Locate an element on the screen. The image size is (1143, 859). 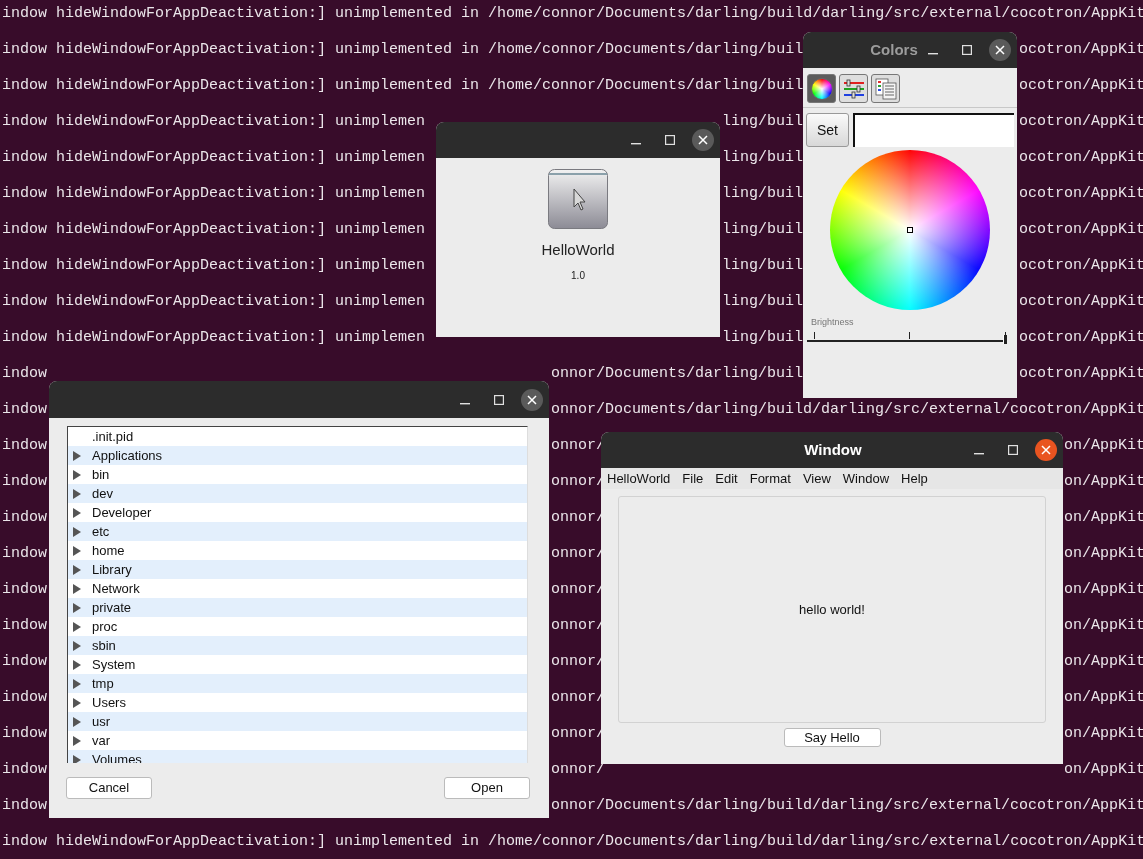
sliders-icon is located at coordinates (853, 88).